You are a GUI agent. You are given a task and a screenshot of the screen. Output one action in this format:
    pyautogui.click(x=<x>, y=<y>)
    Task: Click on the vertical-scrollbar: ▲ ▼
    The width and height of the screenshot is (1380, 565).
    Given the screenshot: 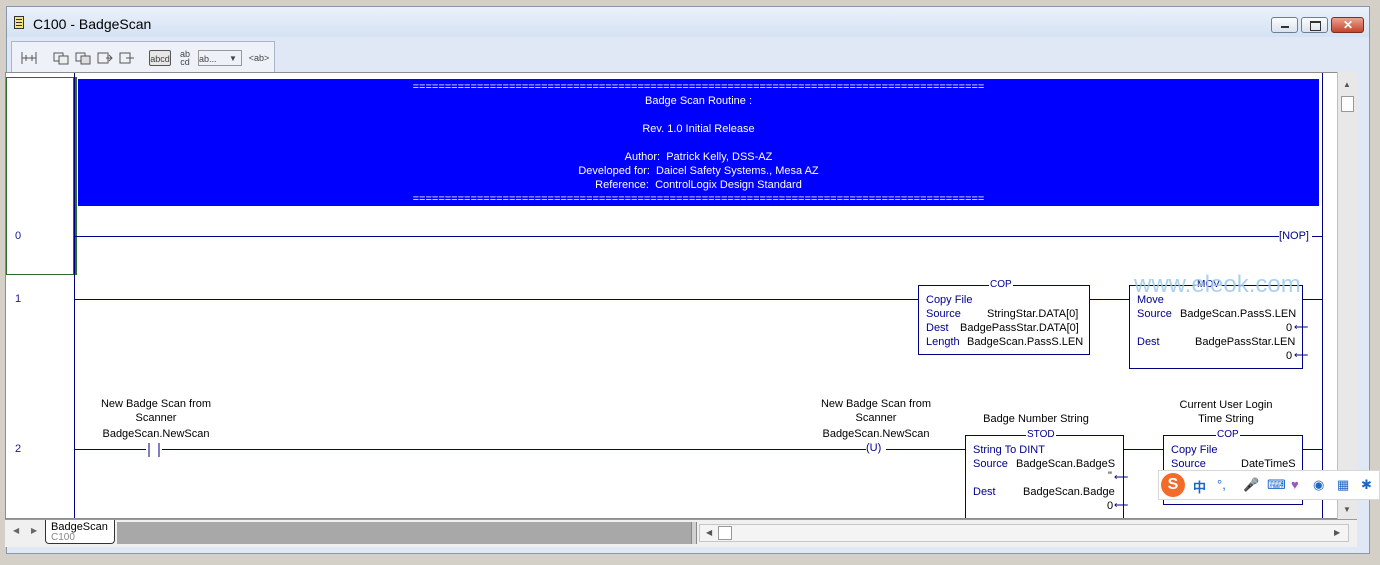 What is the action you would take?
    pyautogui.click(x=1347, y=295)
    